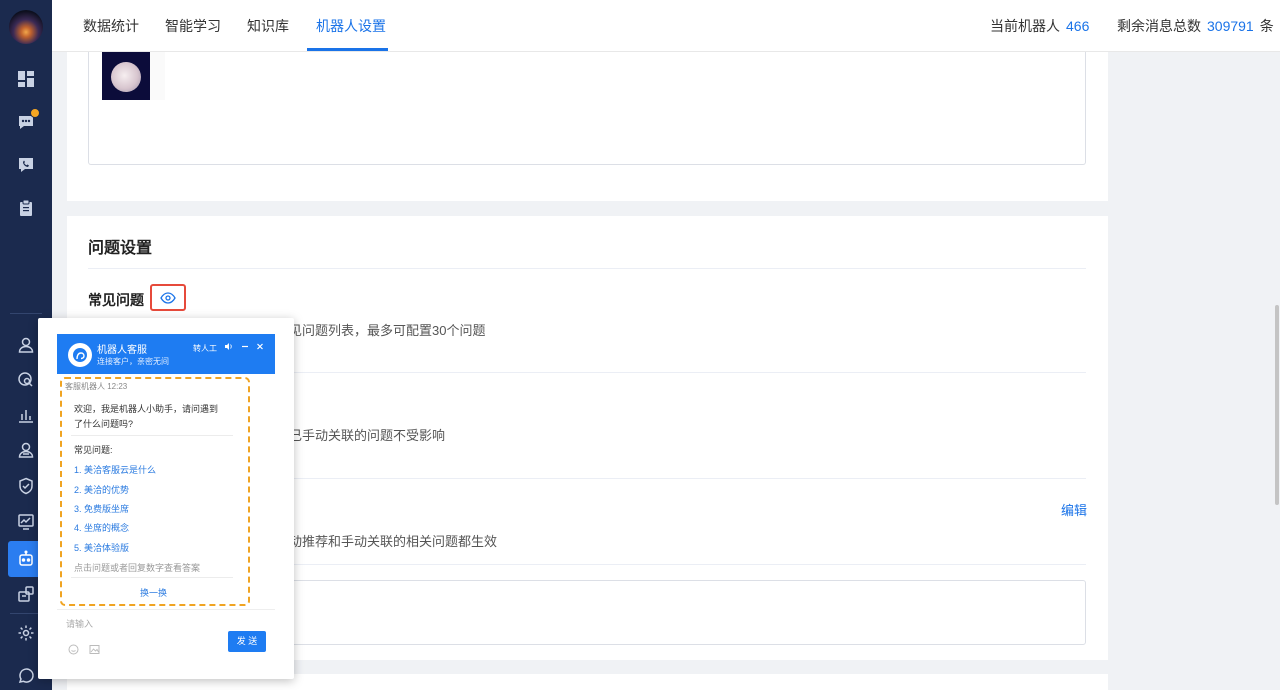 Image resolution: width=1280 pixels, height=690 pixels. I want to click on emoji-icon, so click(73, 648).